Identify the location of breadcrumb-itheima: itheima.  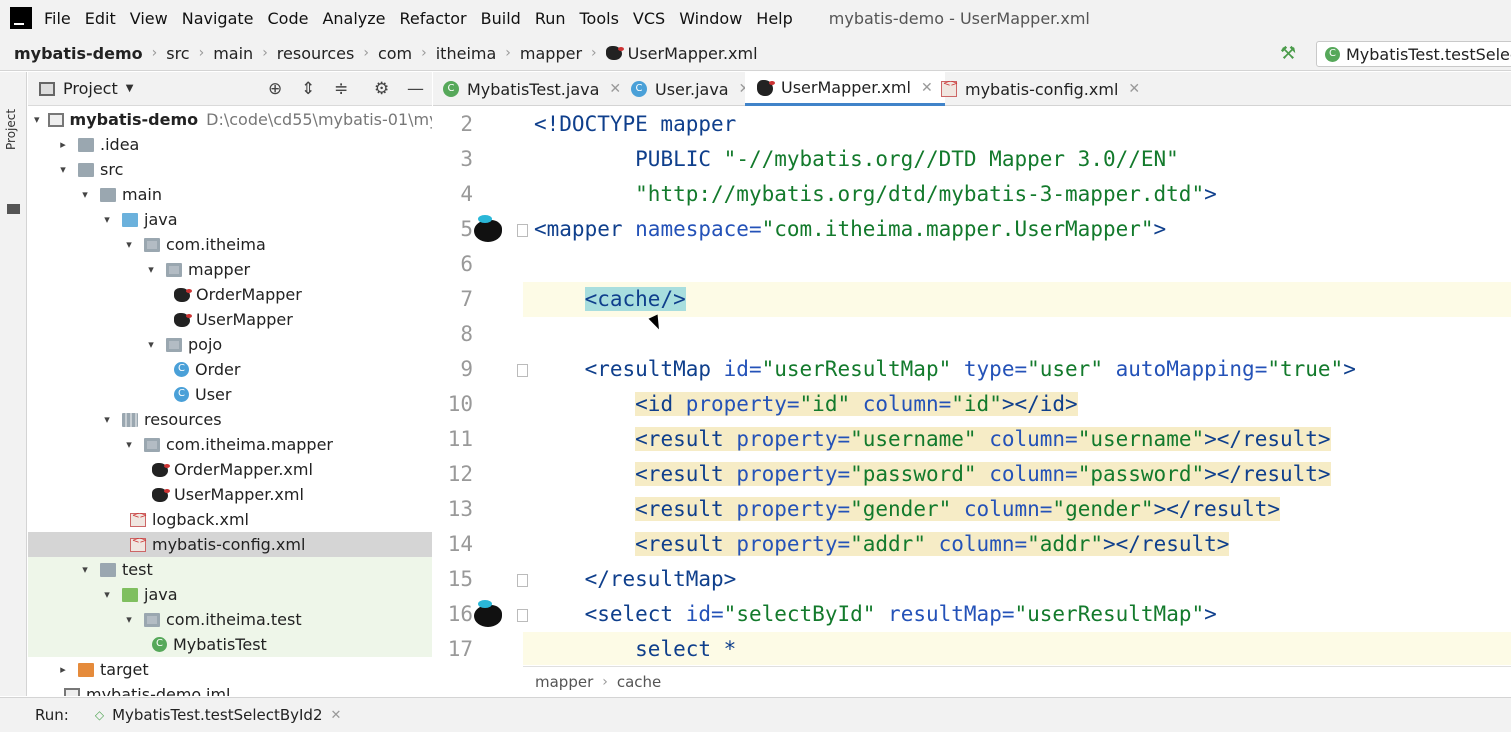
(466, 53).